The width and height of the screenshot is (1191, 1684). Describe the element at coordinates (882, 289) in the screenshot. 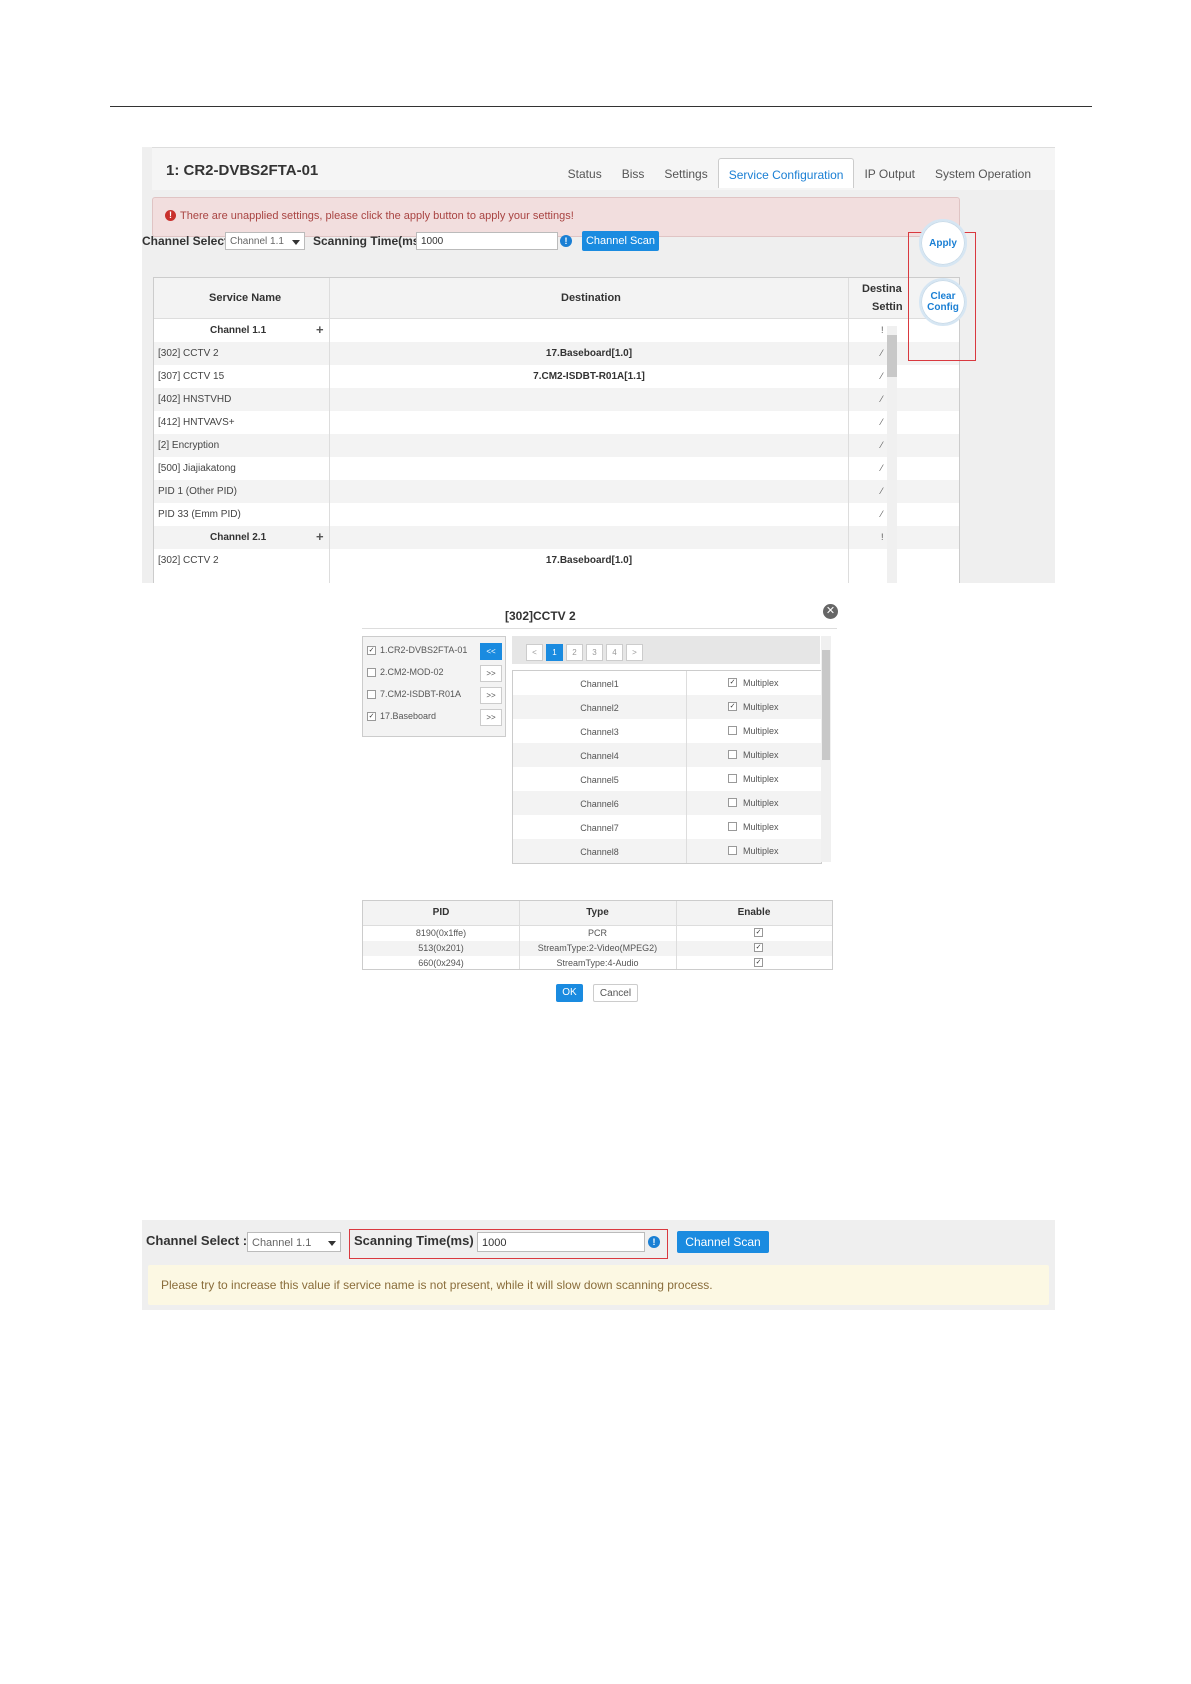

I see `header-dest-setting-1: Destina` at that location.